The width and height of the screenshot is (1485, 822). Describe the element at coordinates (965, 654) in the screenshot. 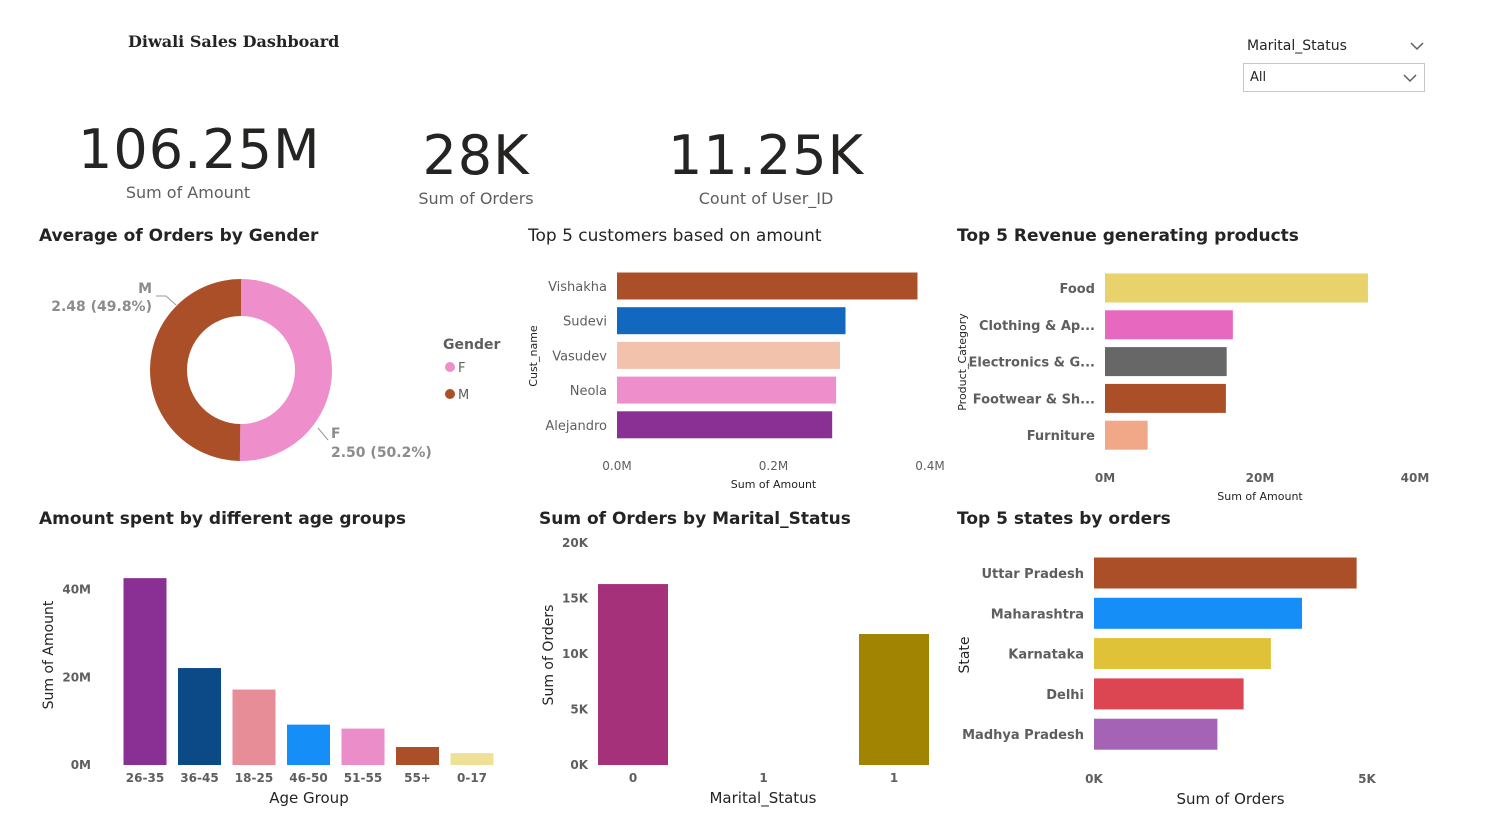

I see `y-axis-label: State` at that location.